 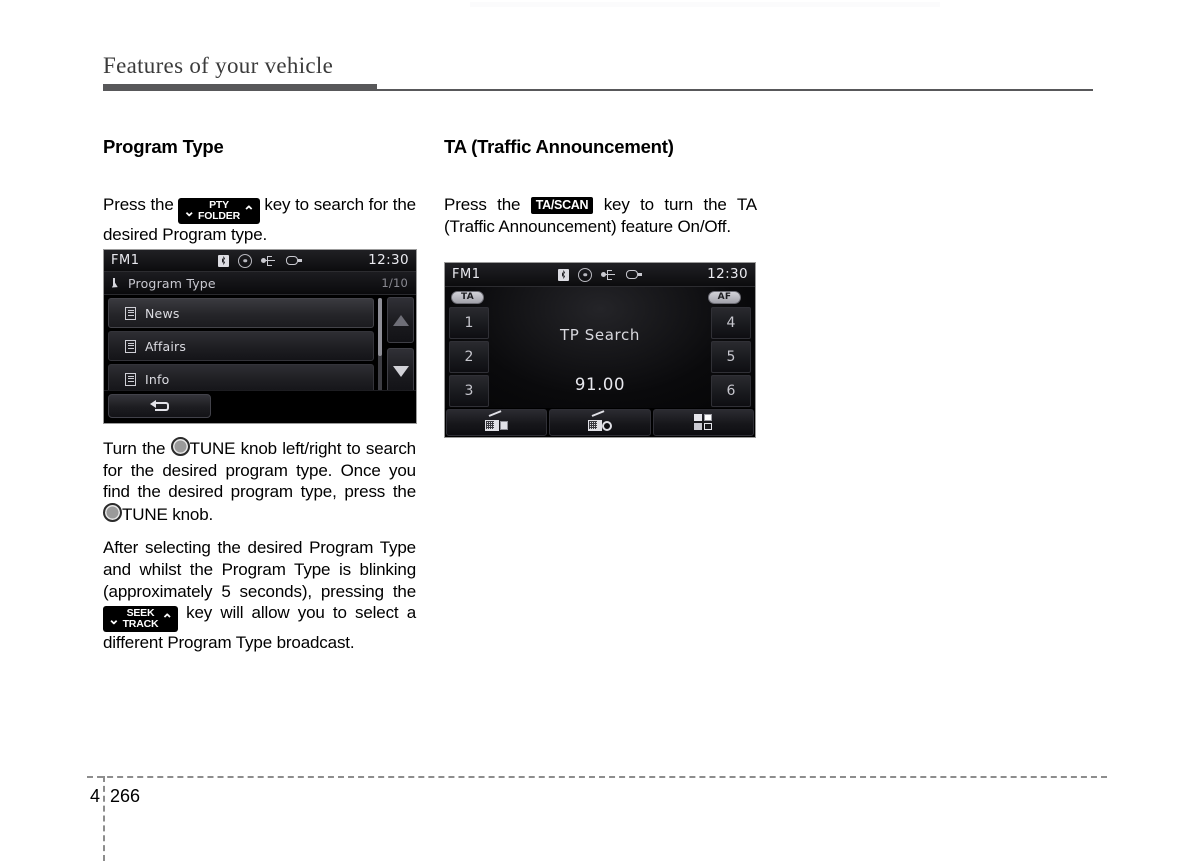 I want to click on preset-button-2: 2, so click(x=469, y=357).